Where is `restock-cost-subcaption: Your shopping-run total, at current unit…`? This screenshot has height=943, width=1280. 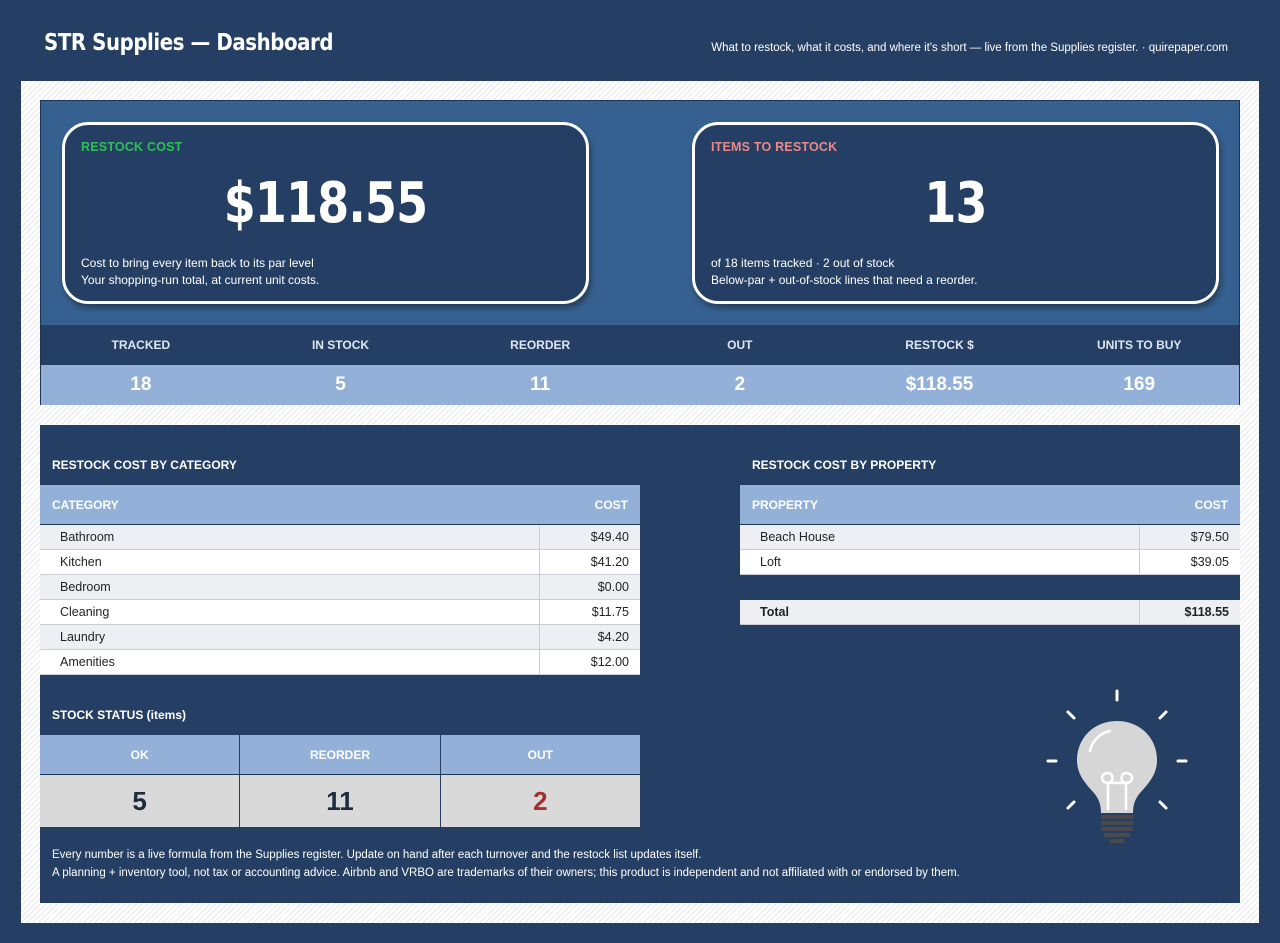
restock-cost-subcaption: Your shopping-run total, at current unit… is located at coordinates (200, 280).